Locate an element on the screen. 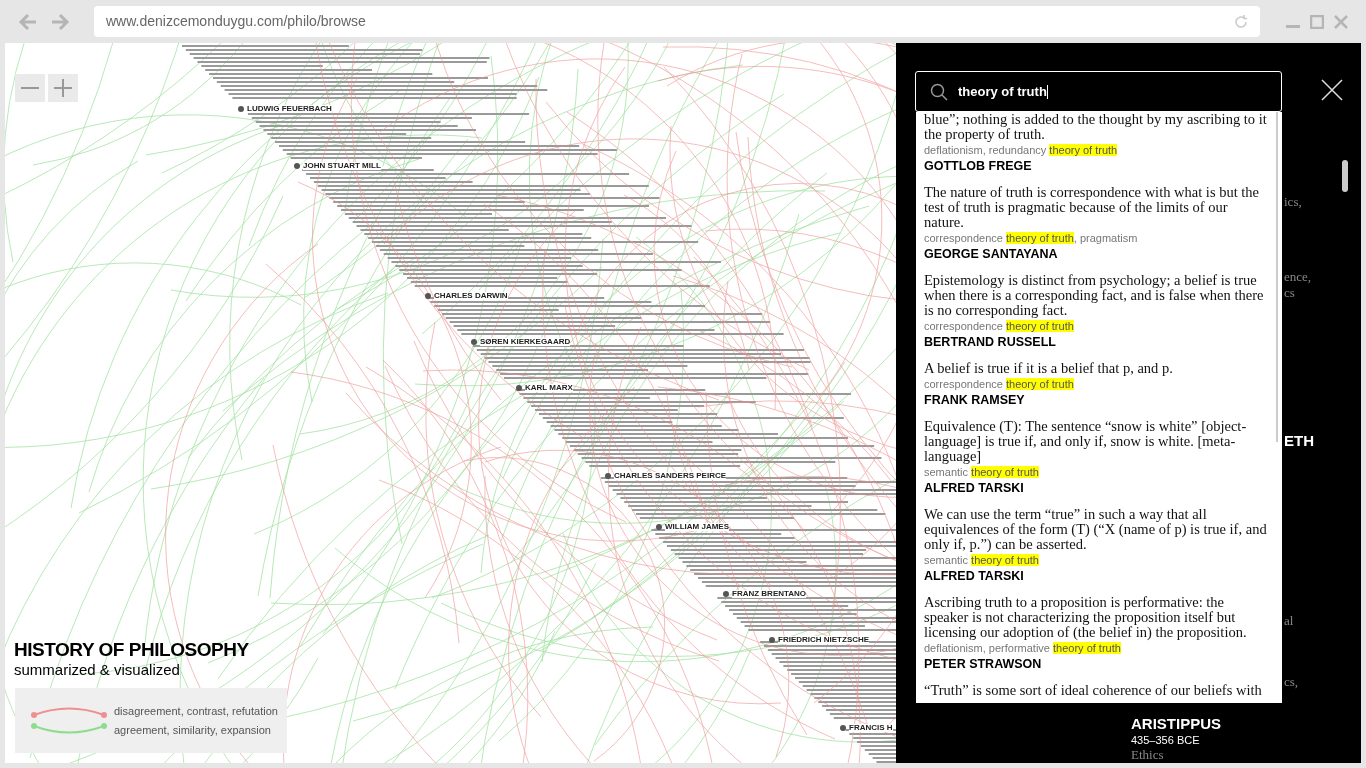 The image size is (1366, 768). philosopher-label: LUDWIG FEUERBACH is located at coordinates (289, 109).